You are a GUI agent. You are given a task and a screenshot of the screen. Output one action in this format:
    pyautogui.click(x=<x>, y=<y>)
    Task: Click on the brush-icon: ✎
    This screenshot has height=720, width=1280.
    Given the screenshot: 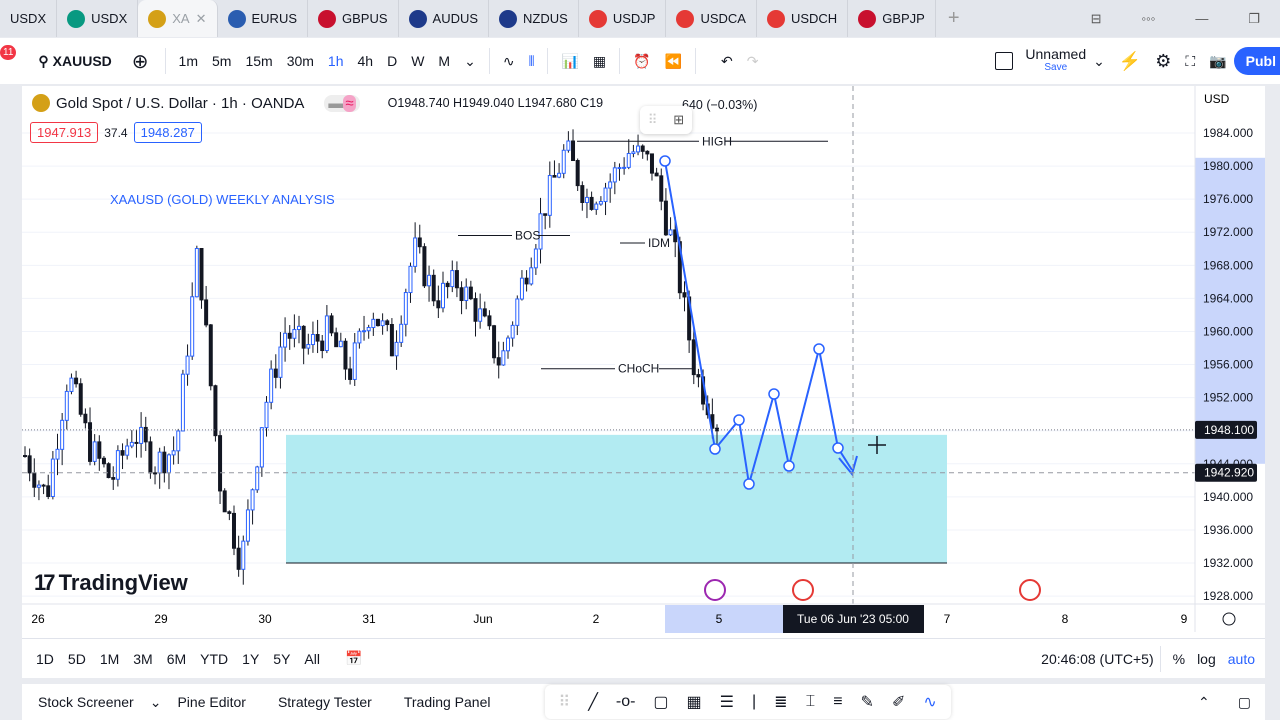 What is the action you would take?
    pyautogui.click(x=867, y=702)
    